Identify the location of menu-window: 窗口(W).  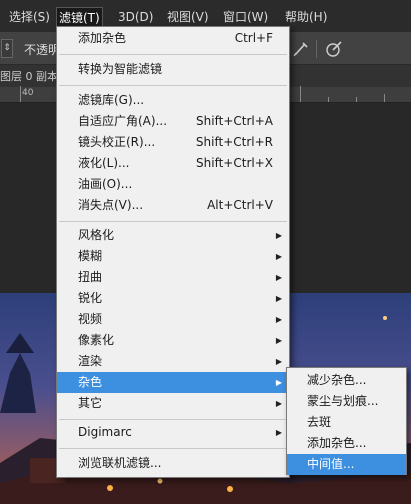
(245, 17).